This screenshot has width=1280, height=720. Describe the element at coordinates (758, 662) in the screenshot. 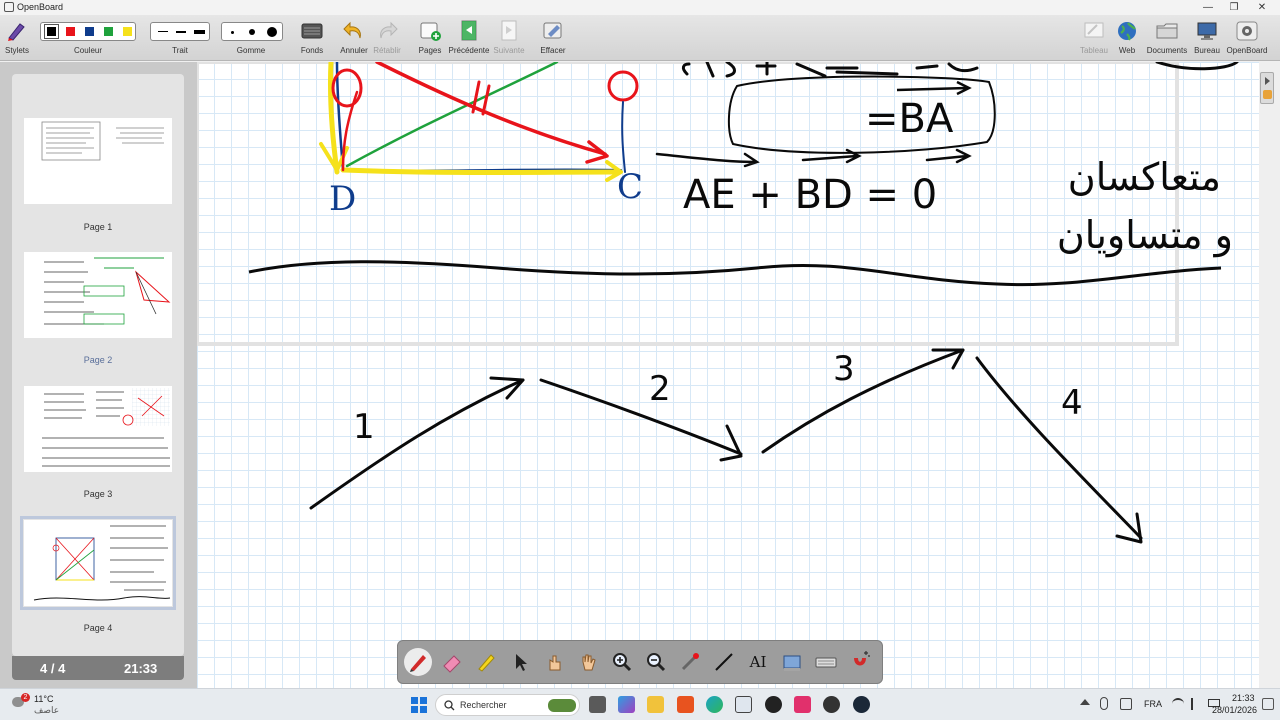

I see `text-tool: AI` at that location.